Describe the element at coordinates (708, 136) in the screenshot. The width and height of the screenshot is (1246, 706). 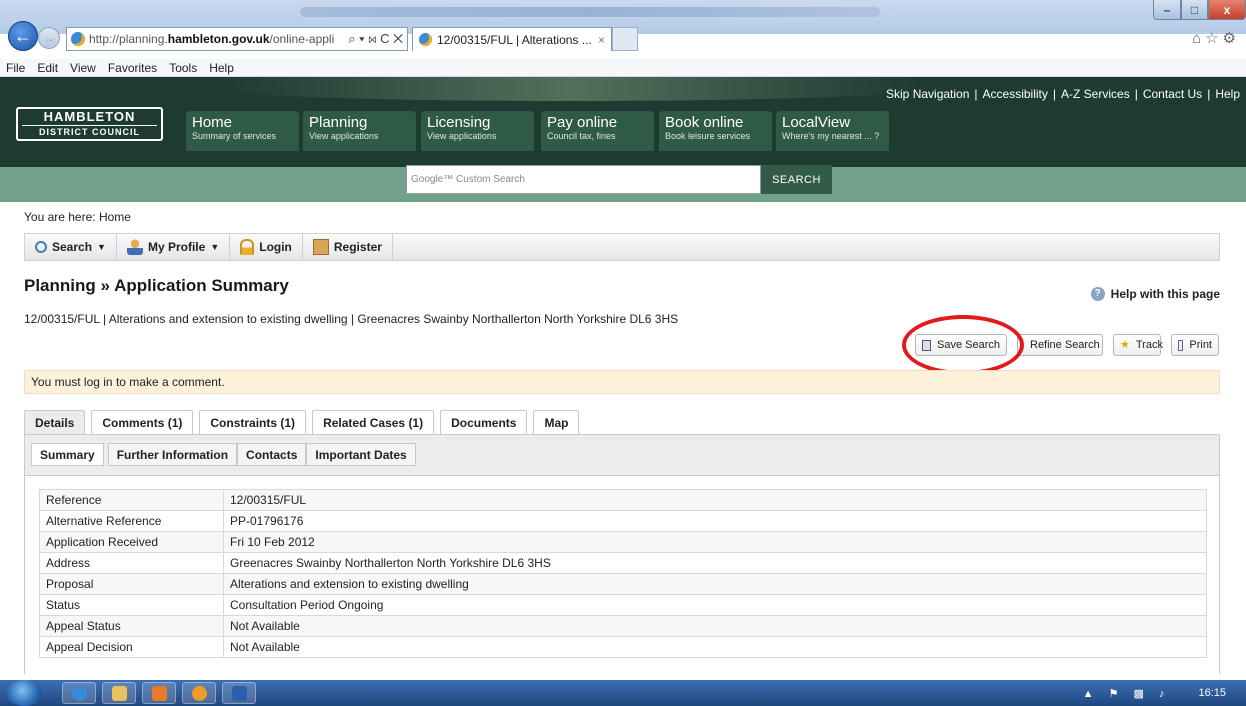
I see `nav-tab-subtitle: Book leisure services` at that location.